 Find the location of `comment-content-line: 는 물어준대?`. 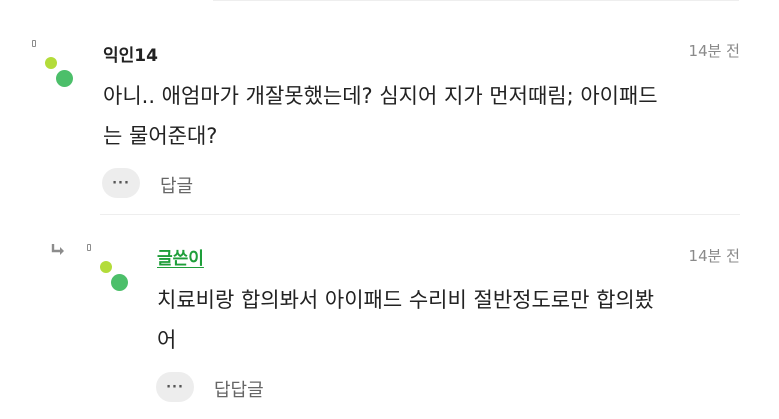

comment-content-line: 는 물어준대? is located at coordinates (160, 136).